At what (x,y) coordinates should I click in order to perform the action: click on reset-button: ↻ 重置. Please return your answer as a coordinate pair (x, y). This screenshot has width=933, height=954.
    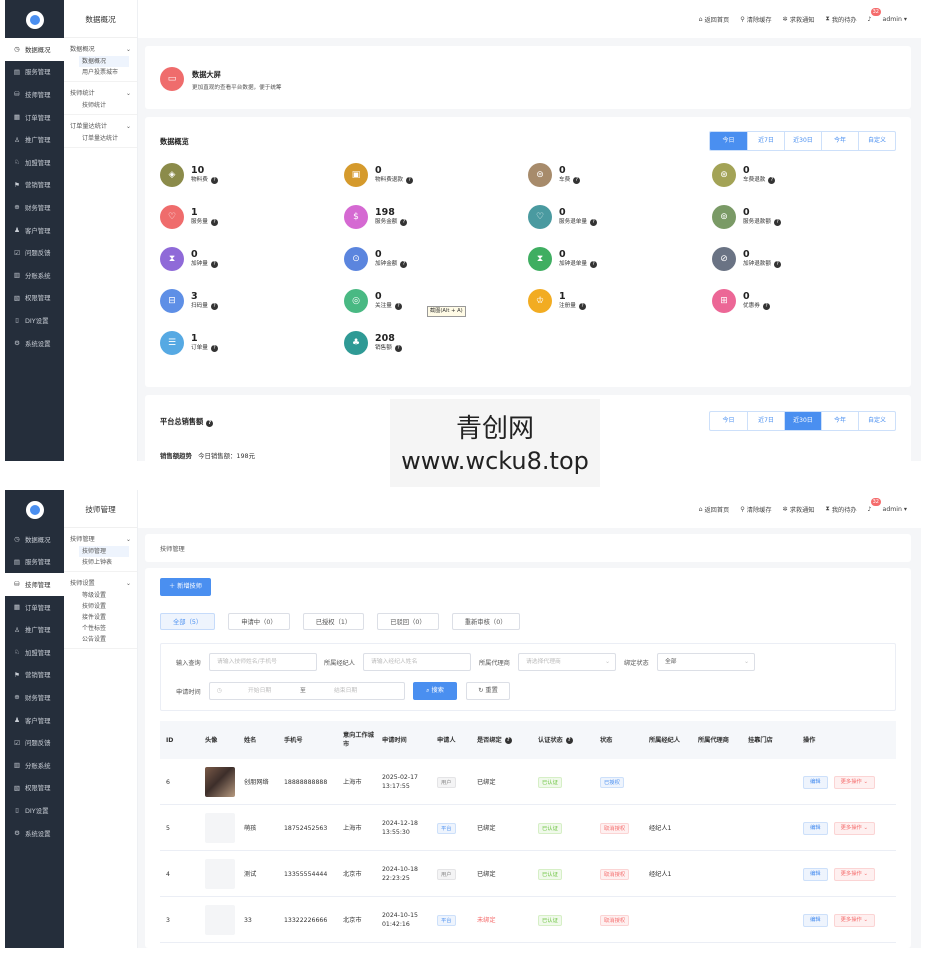
    Looking at the image, I should click on (488, 691).